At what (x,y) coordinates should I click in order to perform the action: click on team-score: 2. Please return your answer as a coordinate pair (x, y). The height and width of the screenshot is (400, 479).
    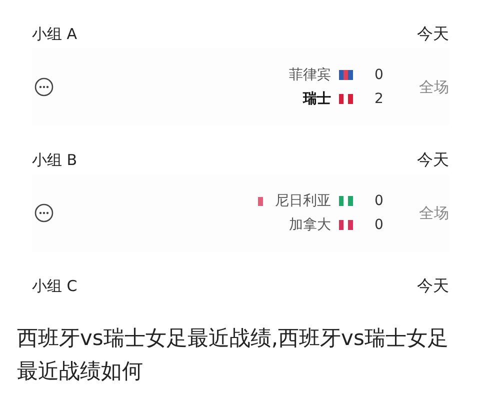
    Looking at the image, I should click on (379, 99).